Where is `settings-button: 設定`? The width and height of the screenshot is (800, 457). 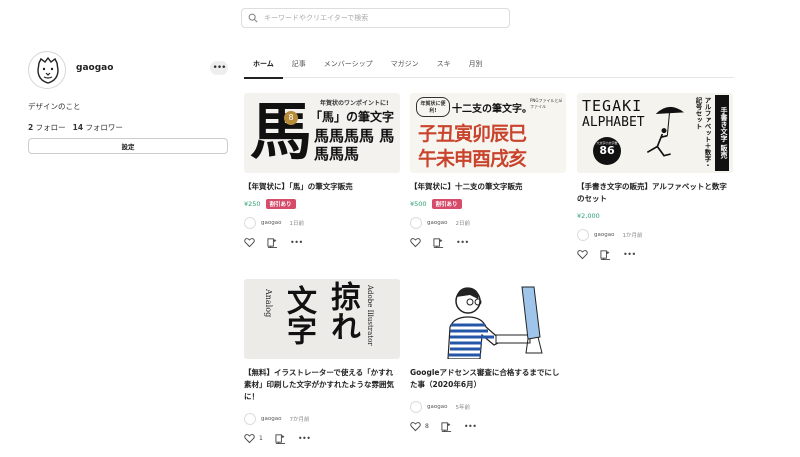 settings-button: 設定 is located at coordinates (128, 146).